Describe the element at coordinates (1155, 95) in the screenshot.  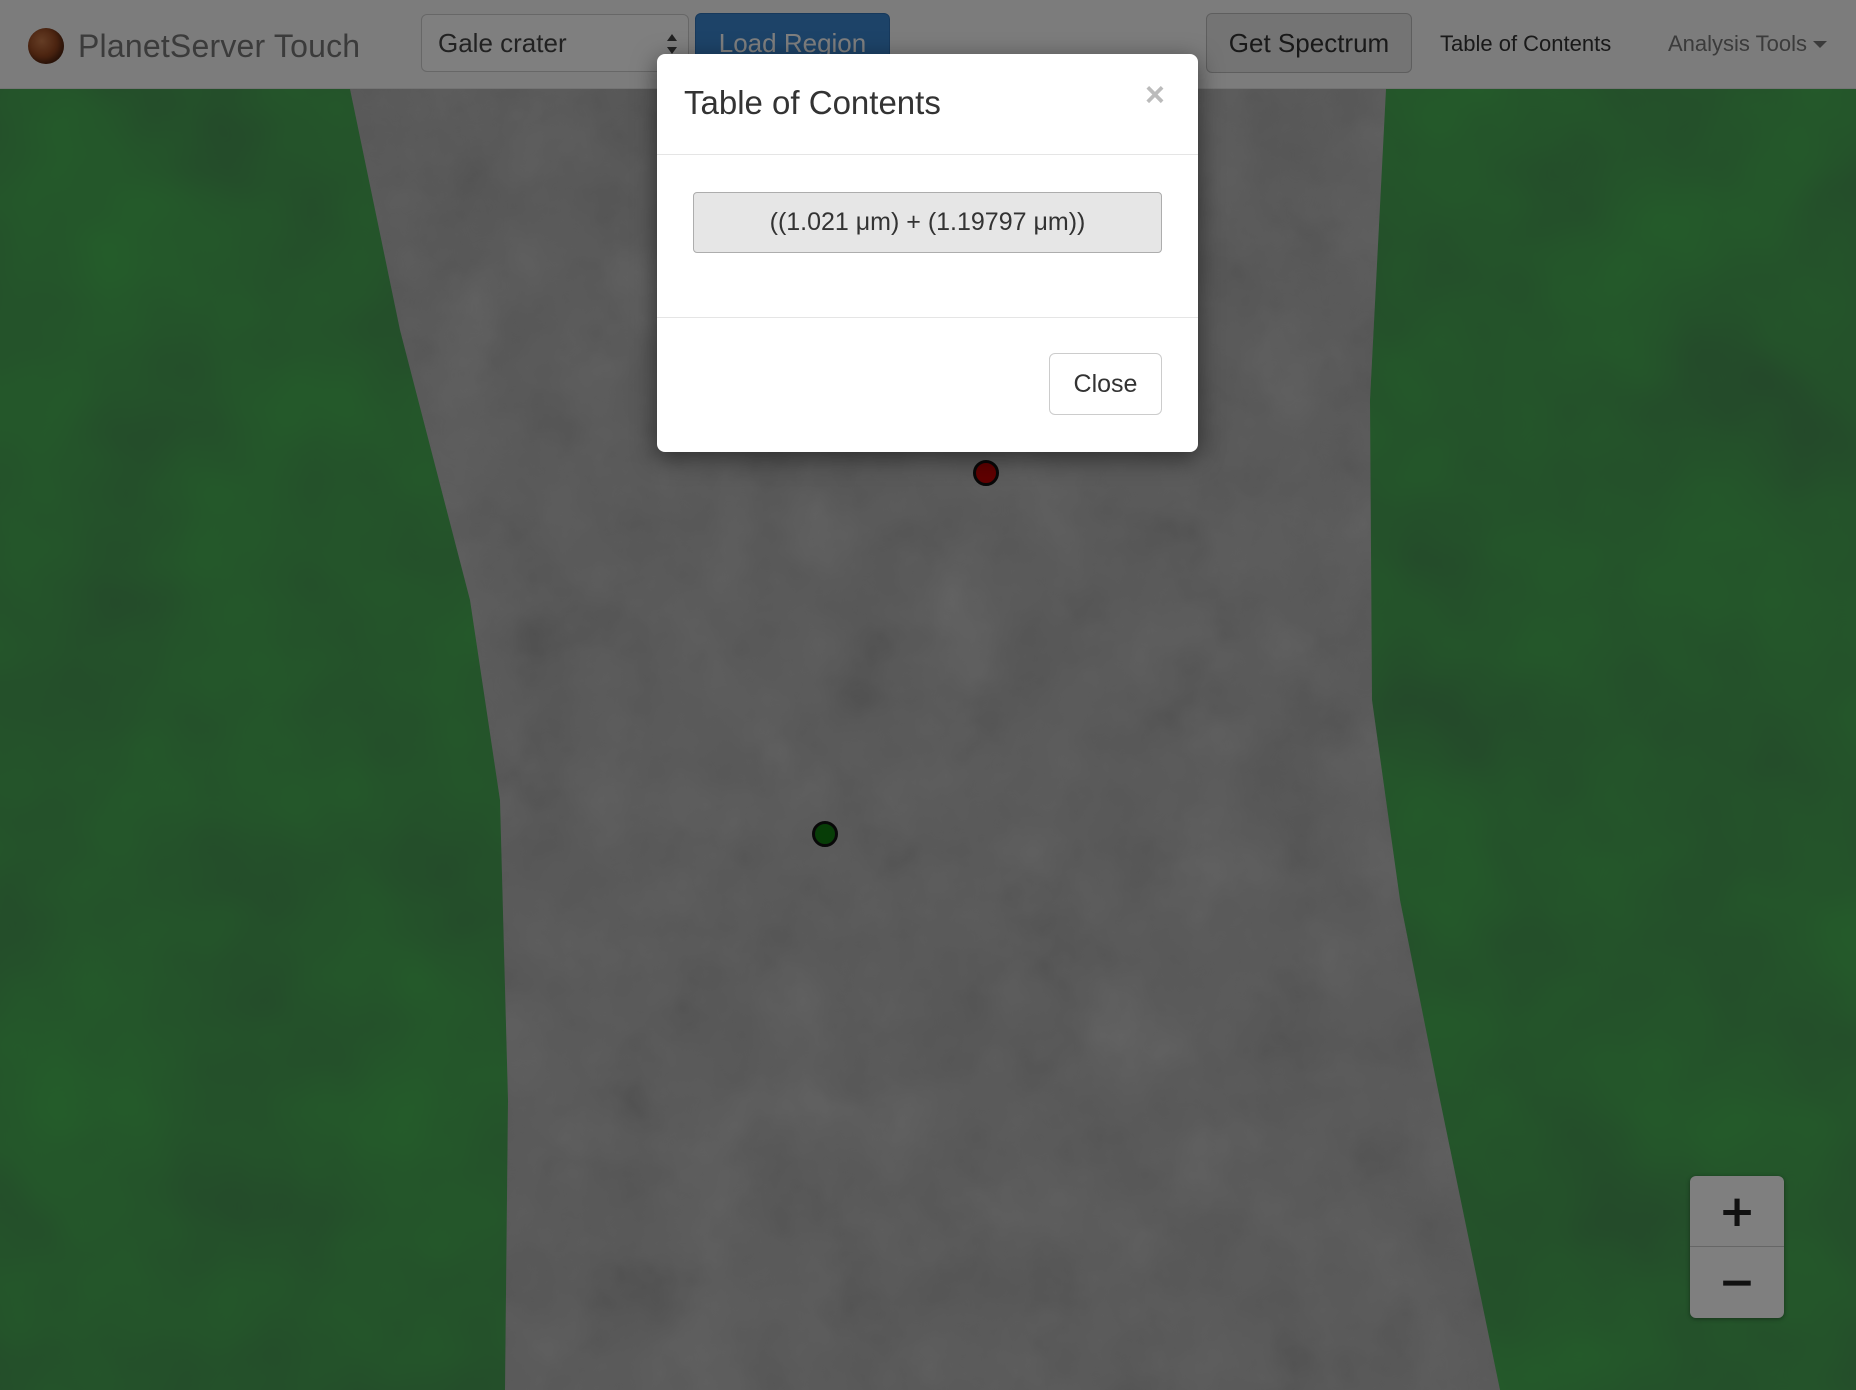
I see `close-icon: ×` at that location.